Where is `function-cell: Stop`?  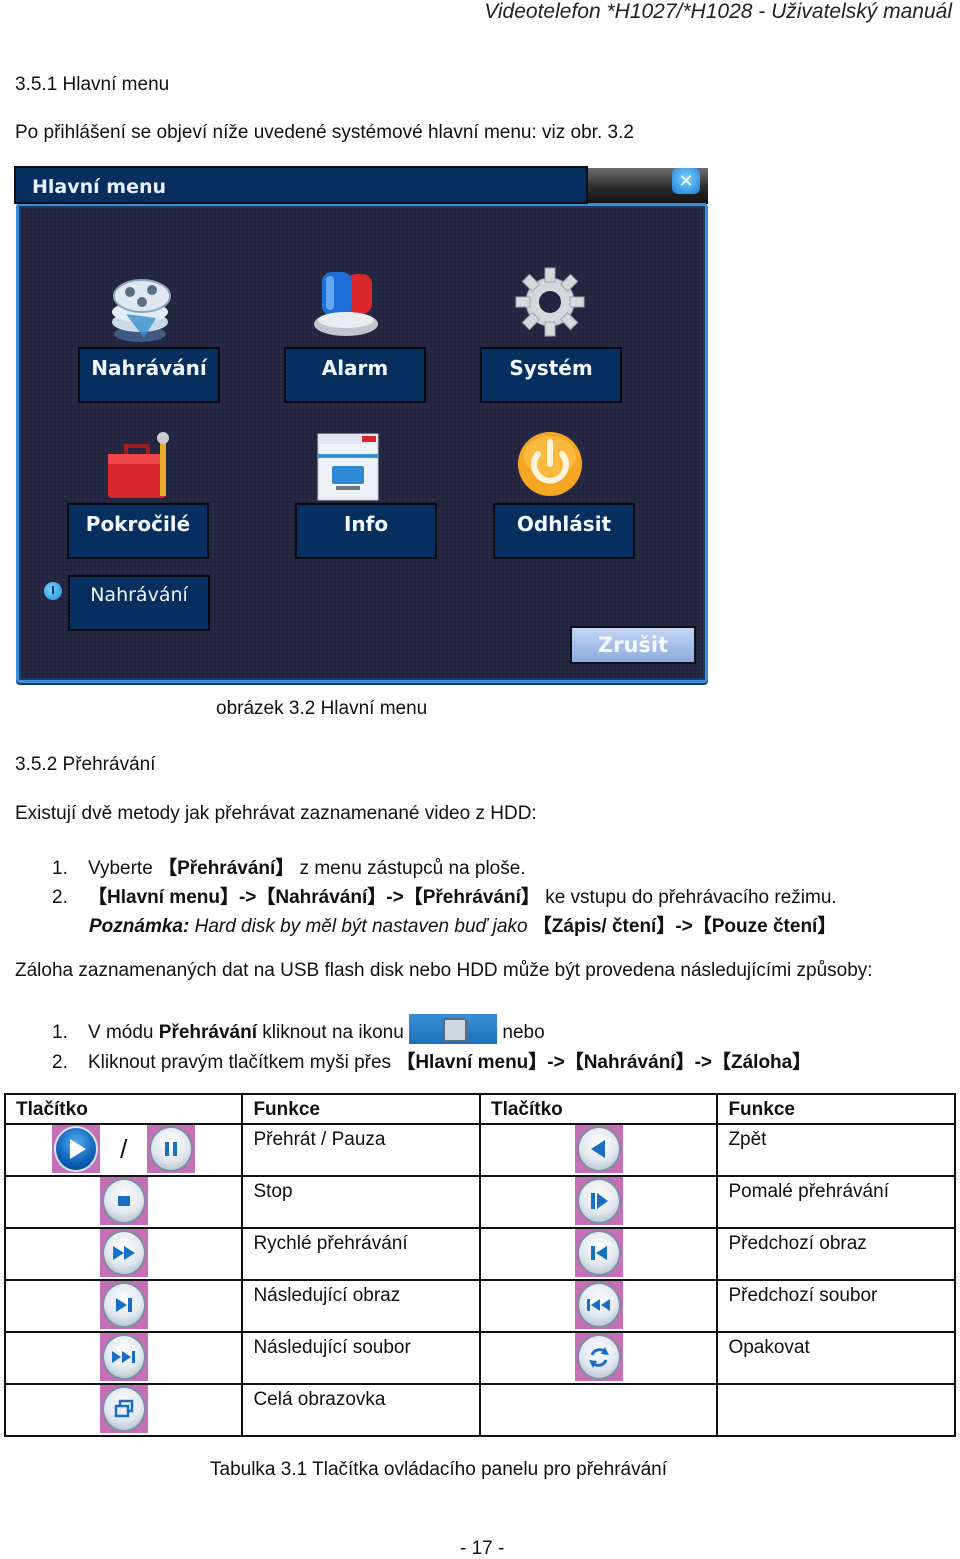 function-cell: Stop is located at coordinates (361, 1202).